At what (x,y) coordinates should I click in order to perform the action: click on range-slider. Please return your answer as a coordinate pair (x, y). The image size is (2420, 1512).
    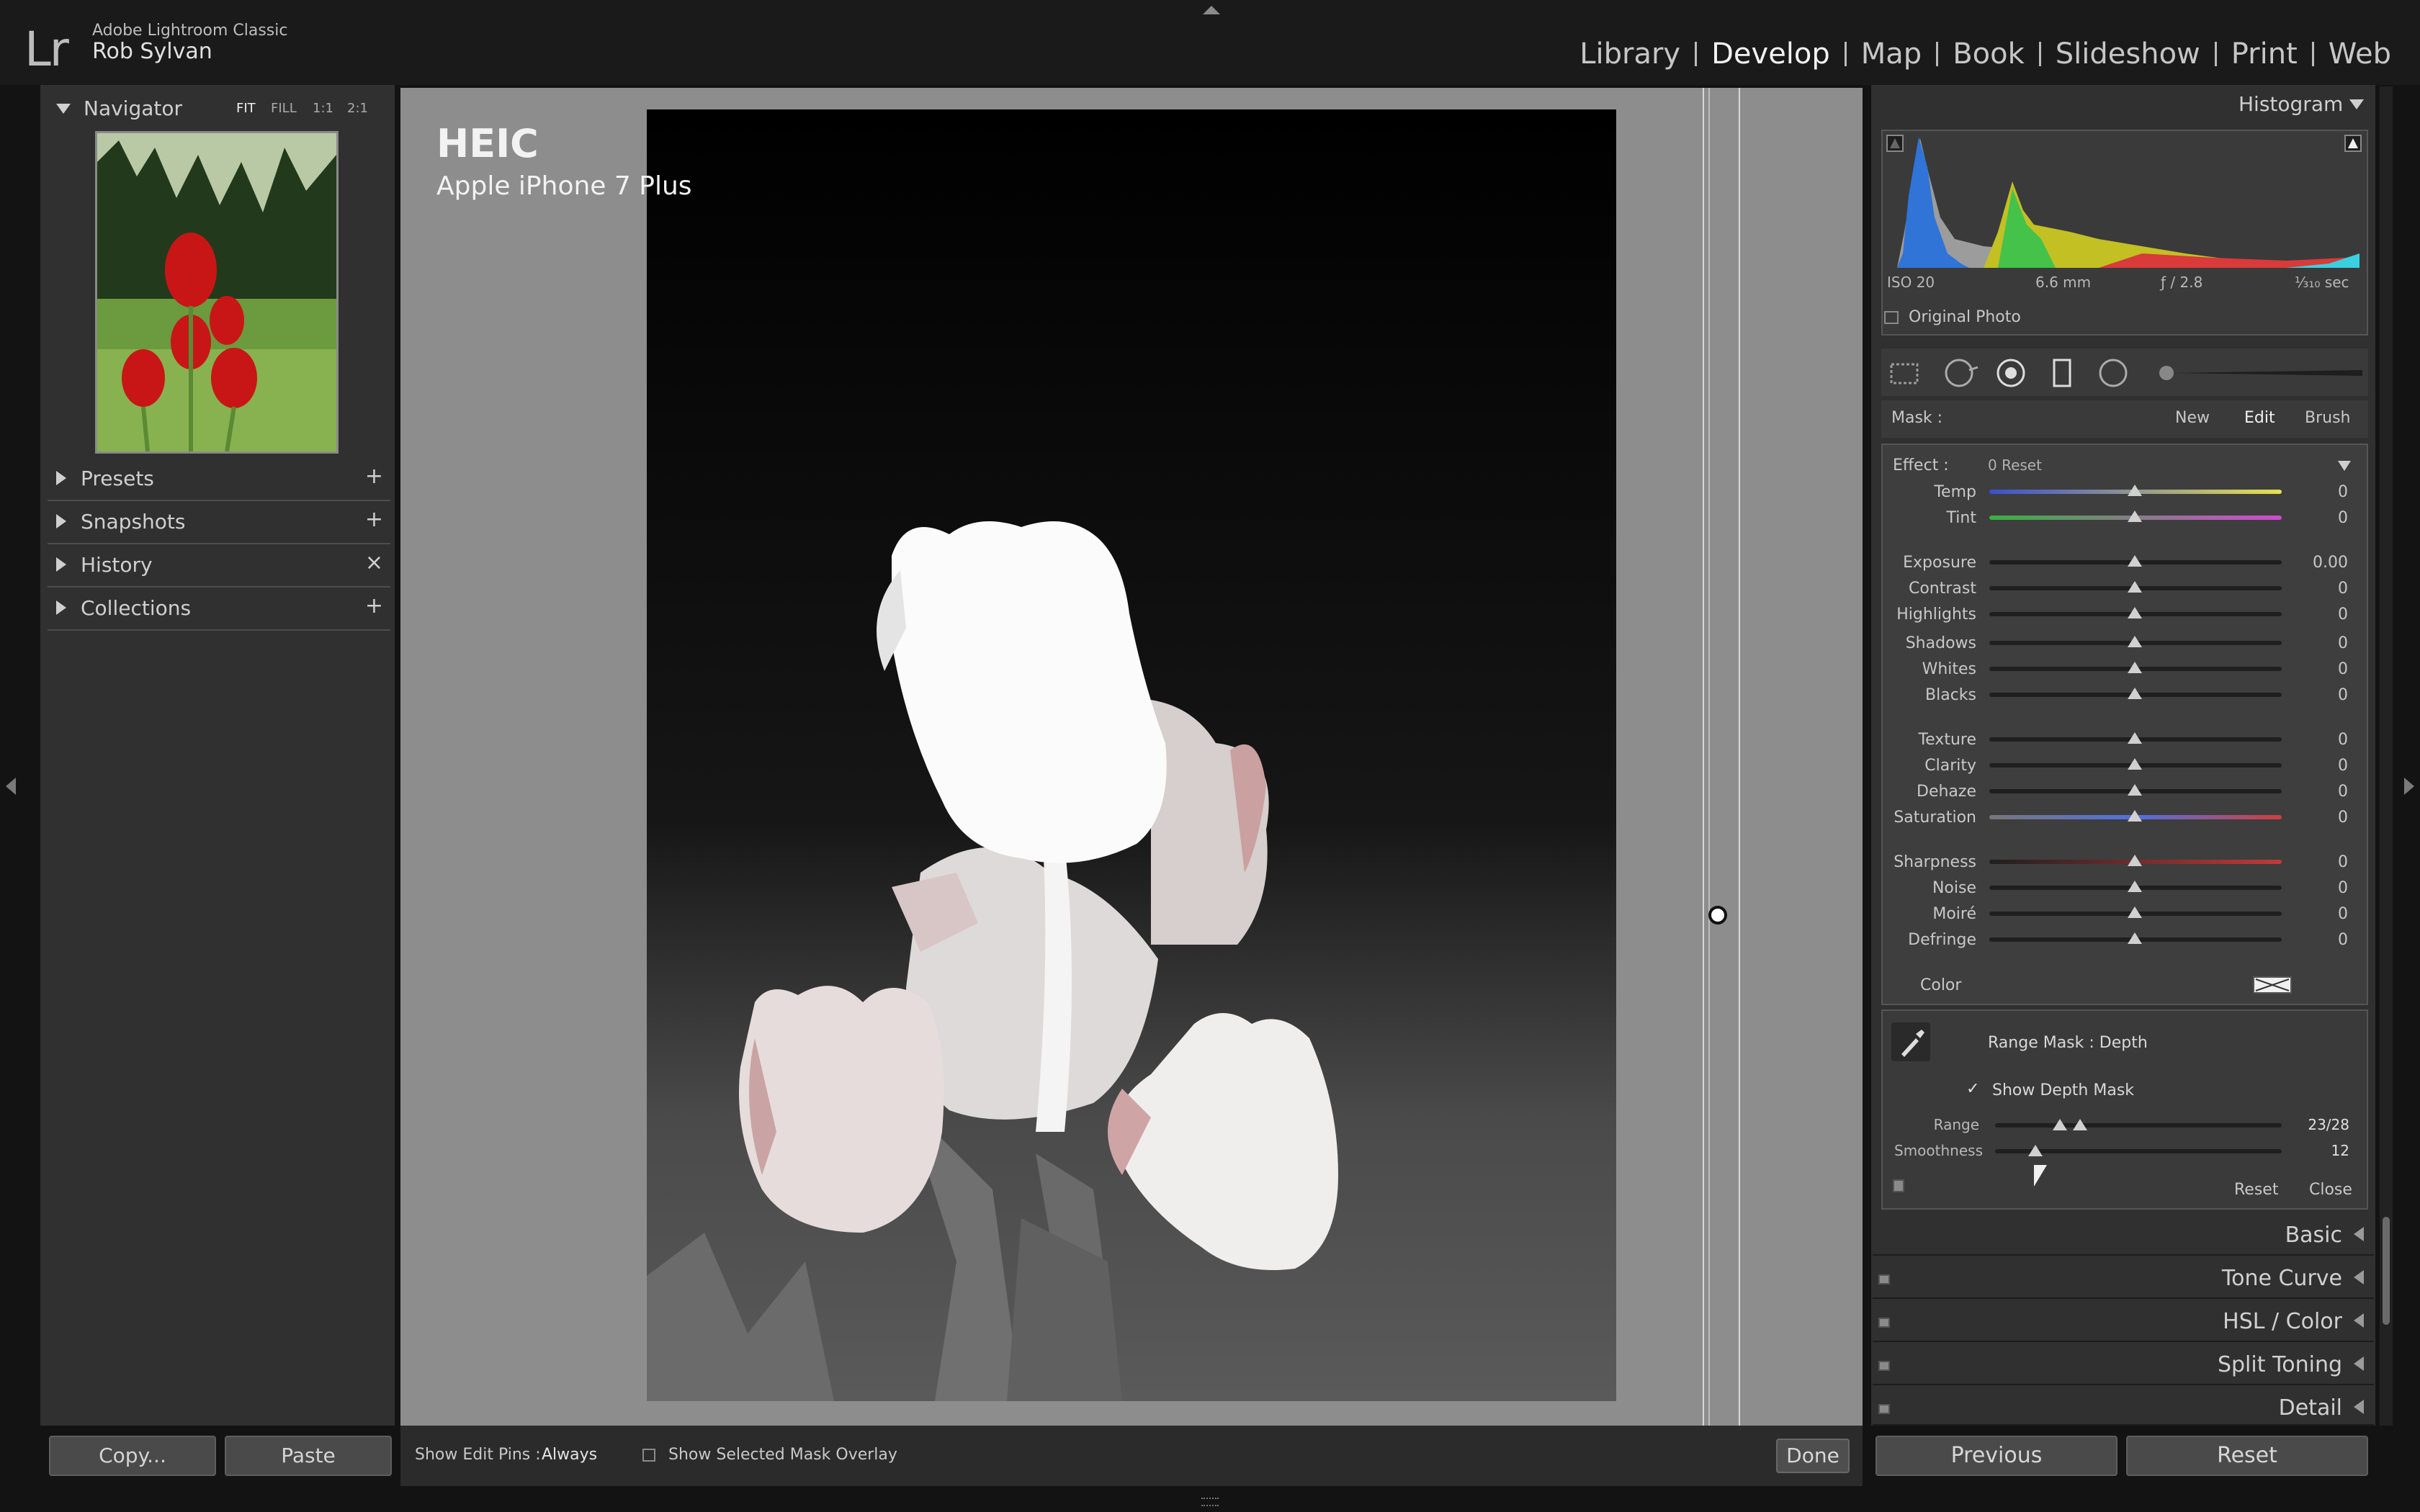
    Looking at the image, I should click on (2138, 1125).